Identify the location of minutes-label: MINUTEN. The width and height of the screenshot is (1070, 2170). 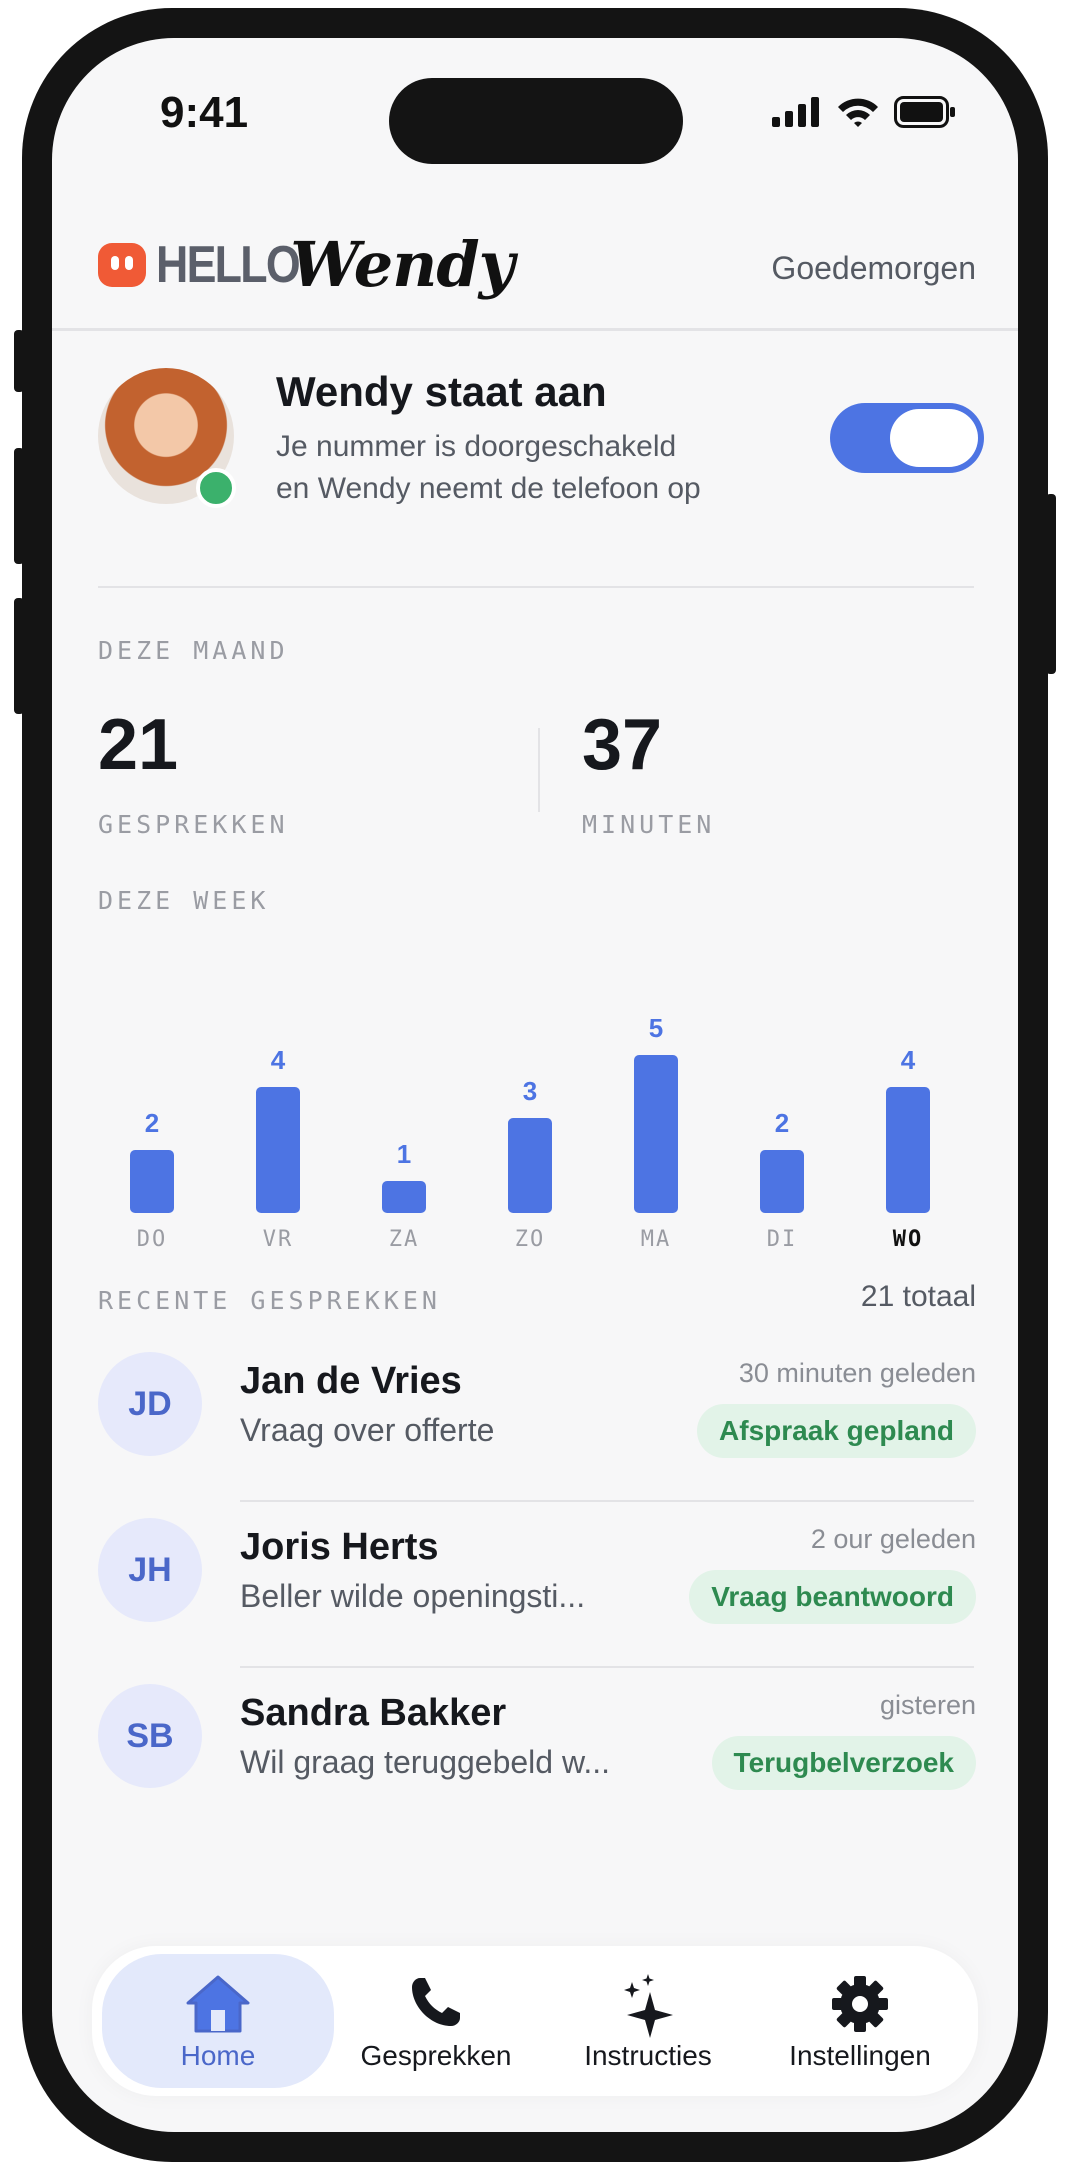
(649, 824).